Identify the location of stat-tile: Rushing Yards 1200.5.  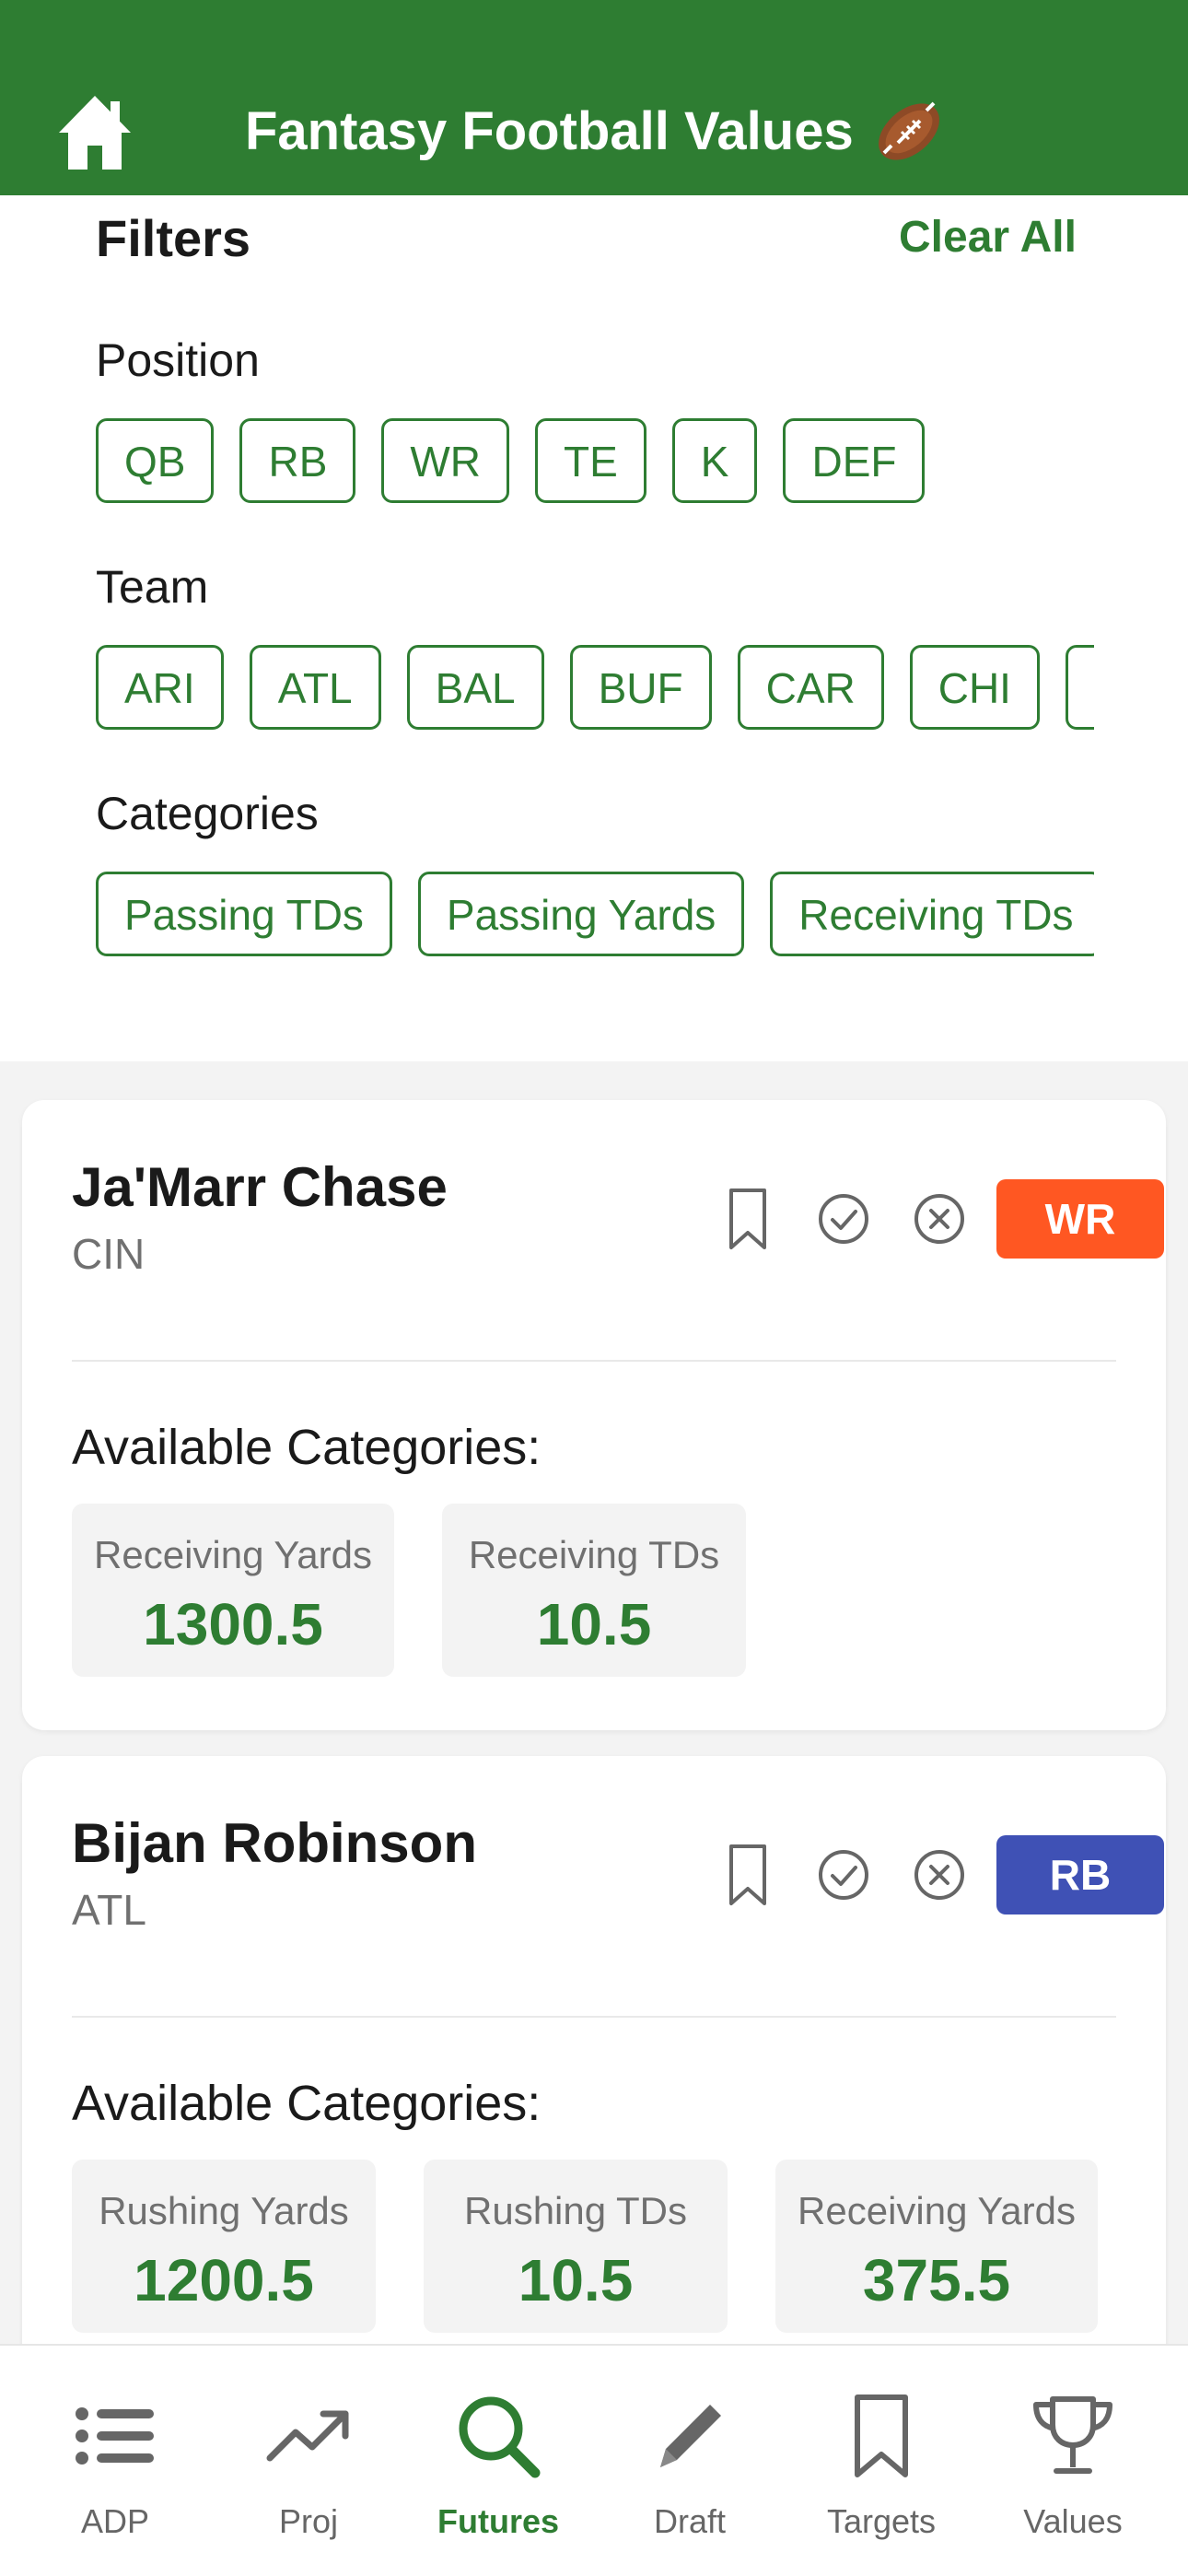
(224, 2246).